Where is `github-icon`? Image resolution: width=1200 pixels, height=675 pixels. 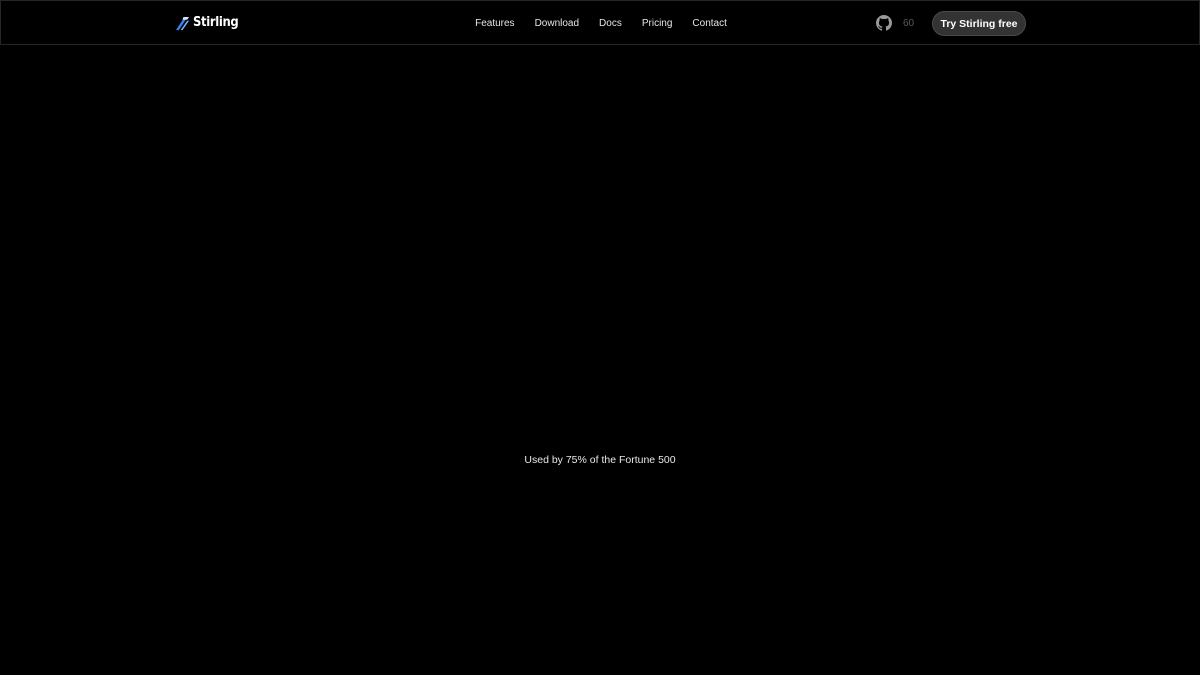 github-icon is located at coordinates (884, 23).